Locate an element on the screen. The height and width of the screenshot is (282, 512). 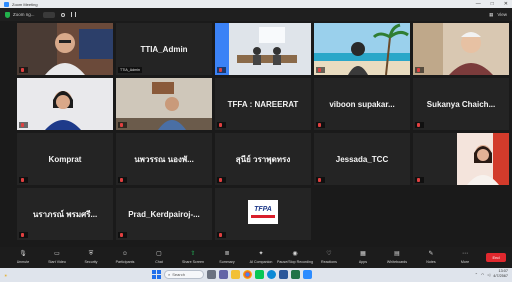
toolbar-label: AI Companion is located at coordinates (261, 262).